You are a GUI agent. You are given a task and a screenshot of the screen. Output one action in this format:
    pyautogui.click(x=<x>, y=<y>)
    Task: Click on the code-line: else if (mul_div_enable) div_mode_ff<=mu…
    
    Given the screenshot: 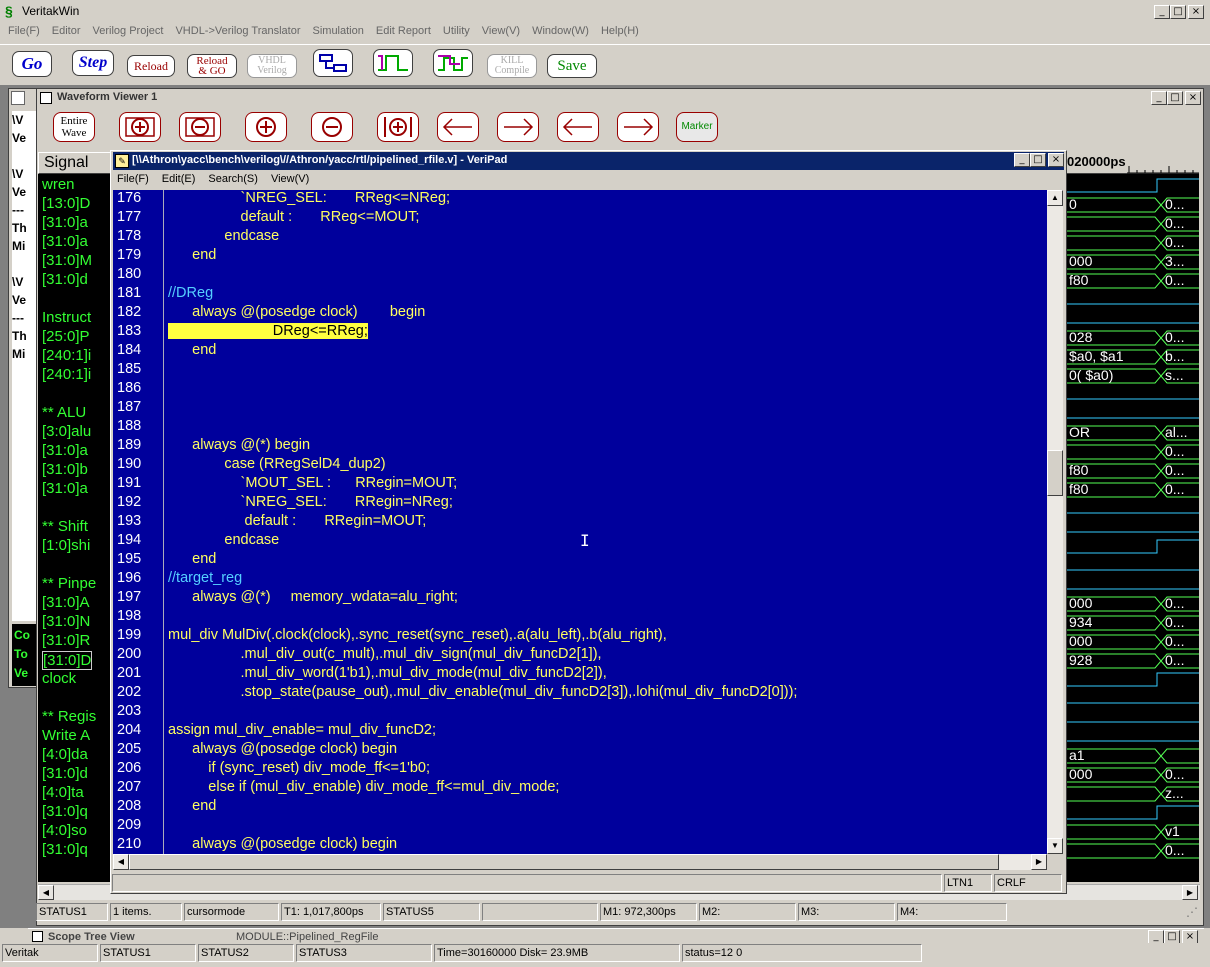 What is the action you would take?
    pyautogui.click(x=363, y=787)
    